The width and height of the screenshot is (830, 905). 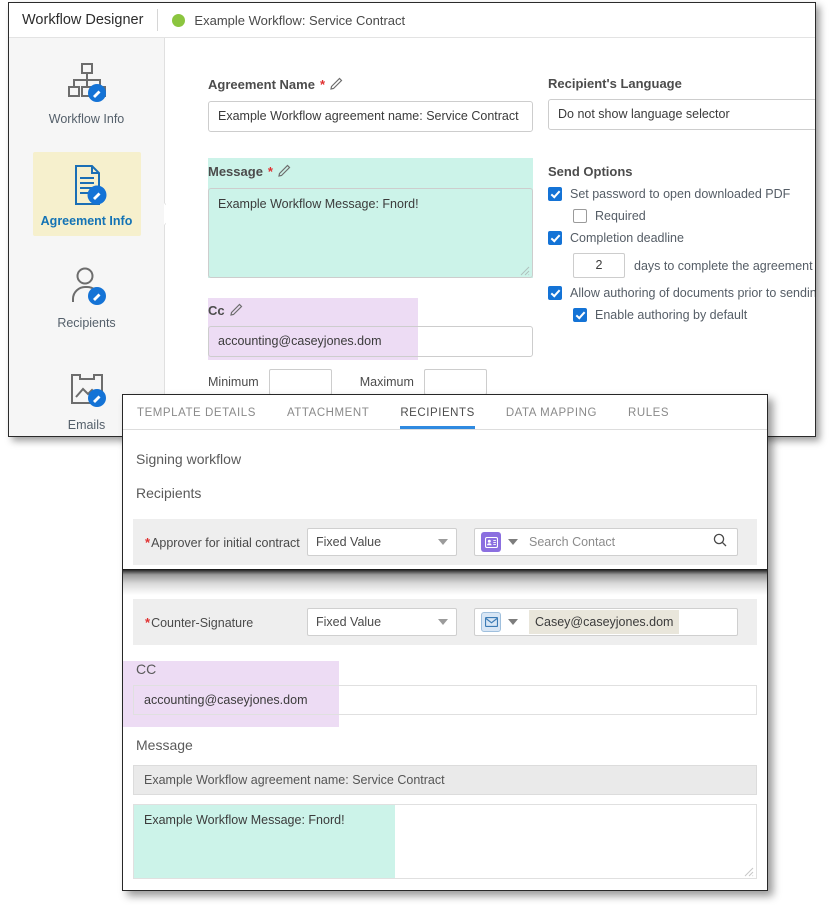 I want to click on recipient-label-text: Counter-Signature, so click(x=202, y=622).